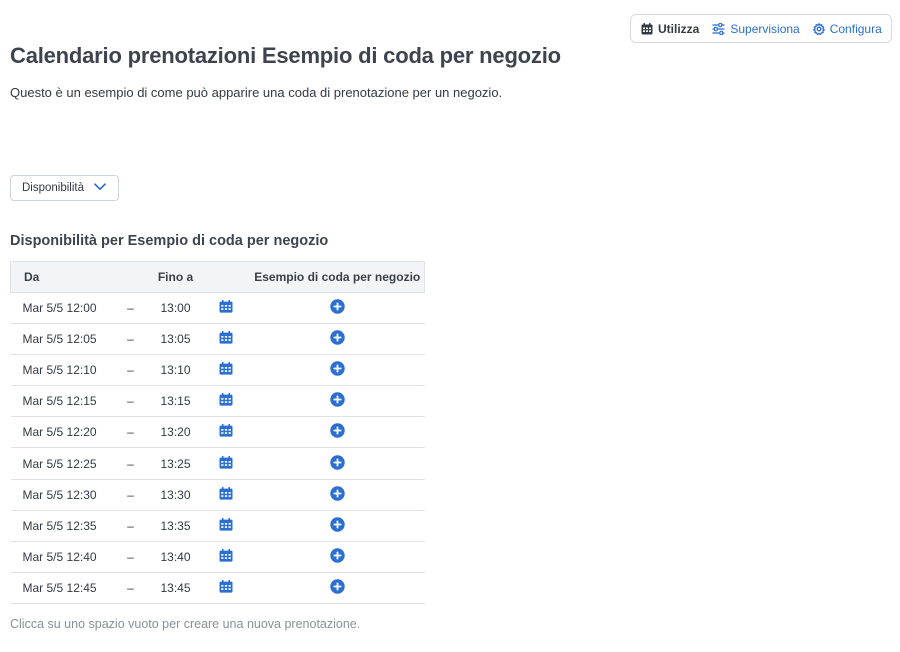  I want to click on column-to: Fino a, so click(175, 277).